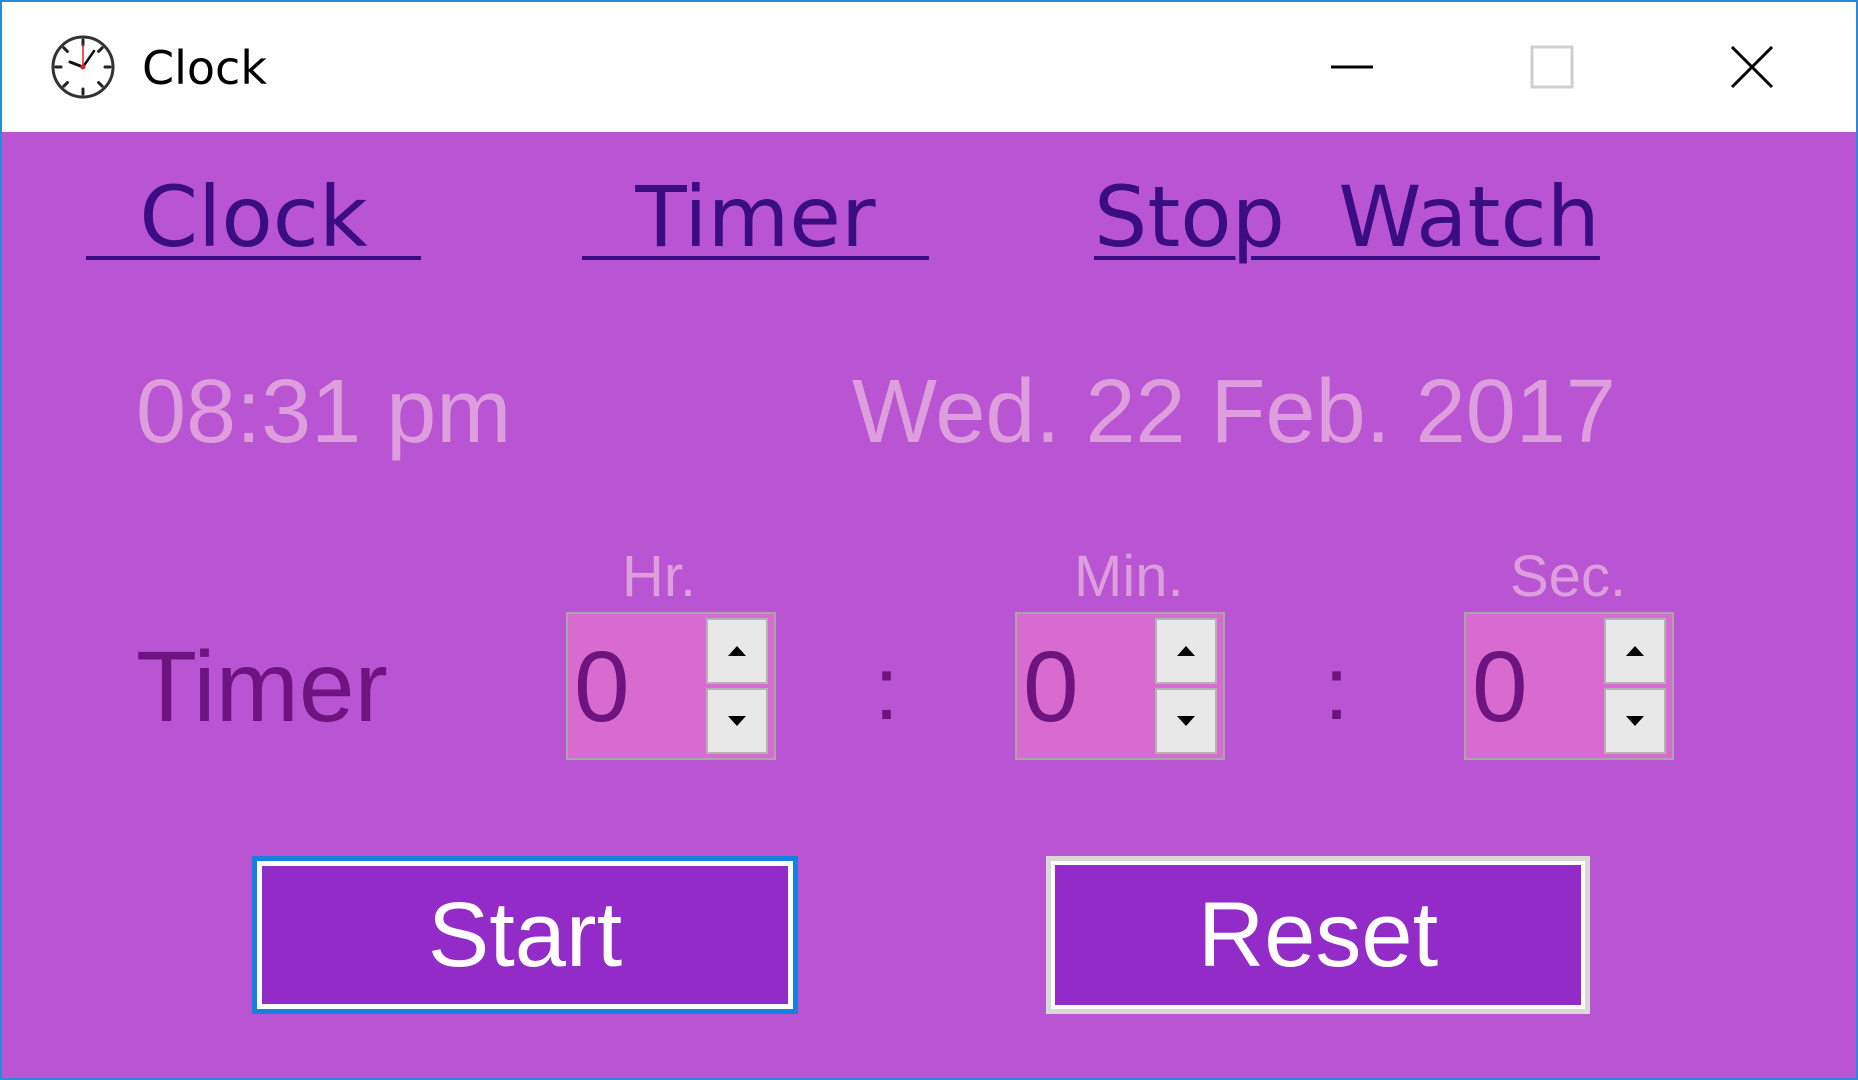  What do you see at coordinates (929, 67) in the screenshot?
I see `title-bar: Clock` at bounding box center [929, 67].